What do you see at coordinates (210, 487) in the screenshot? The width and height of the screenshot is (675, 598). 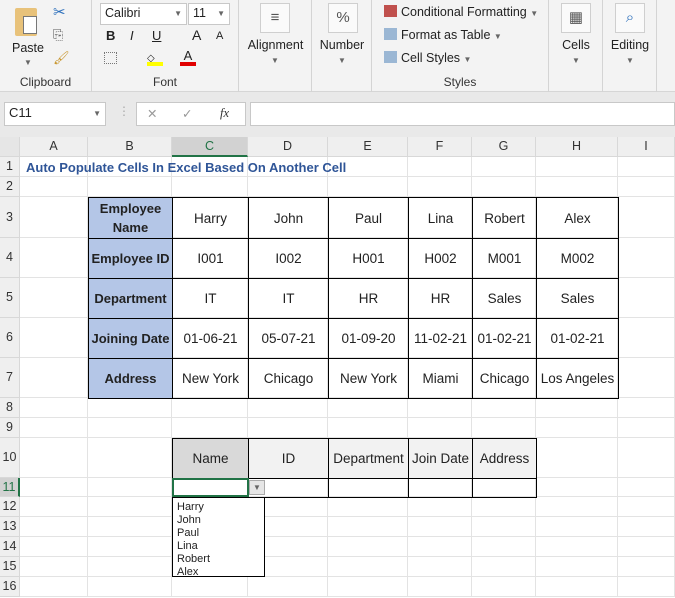 I see `selected-cell-c11` at bounding box center [210, 487].